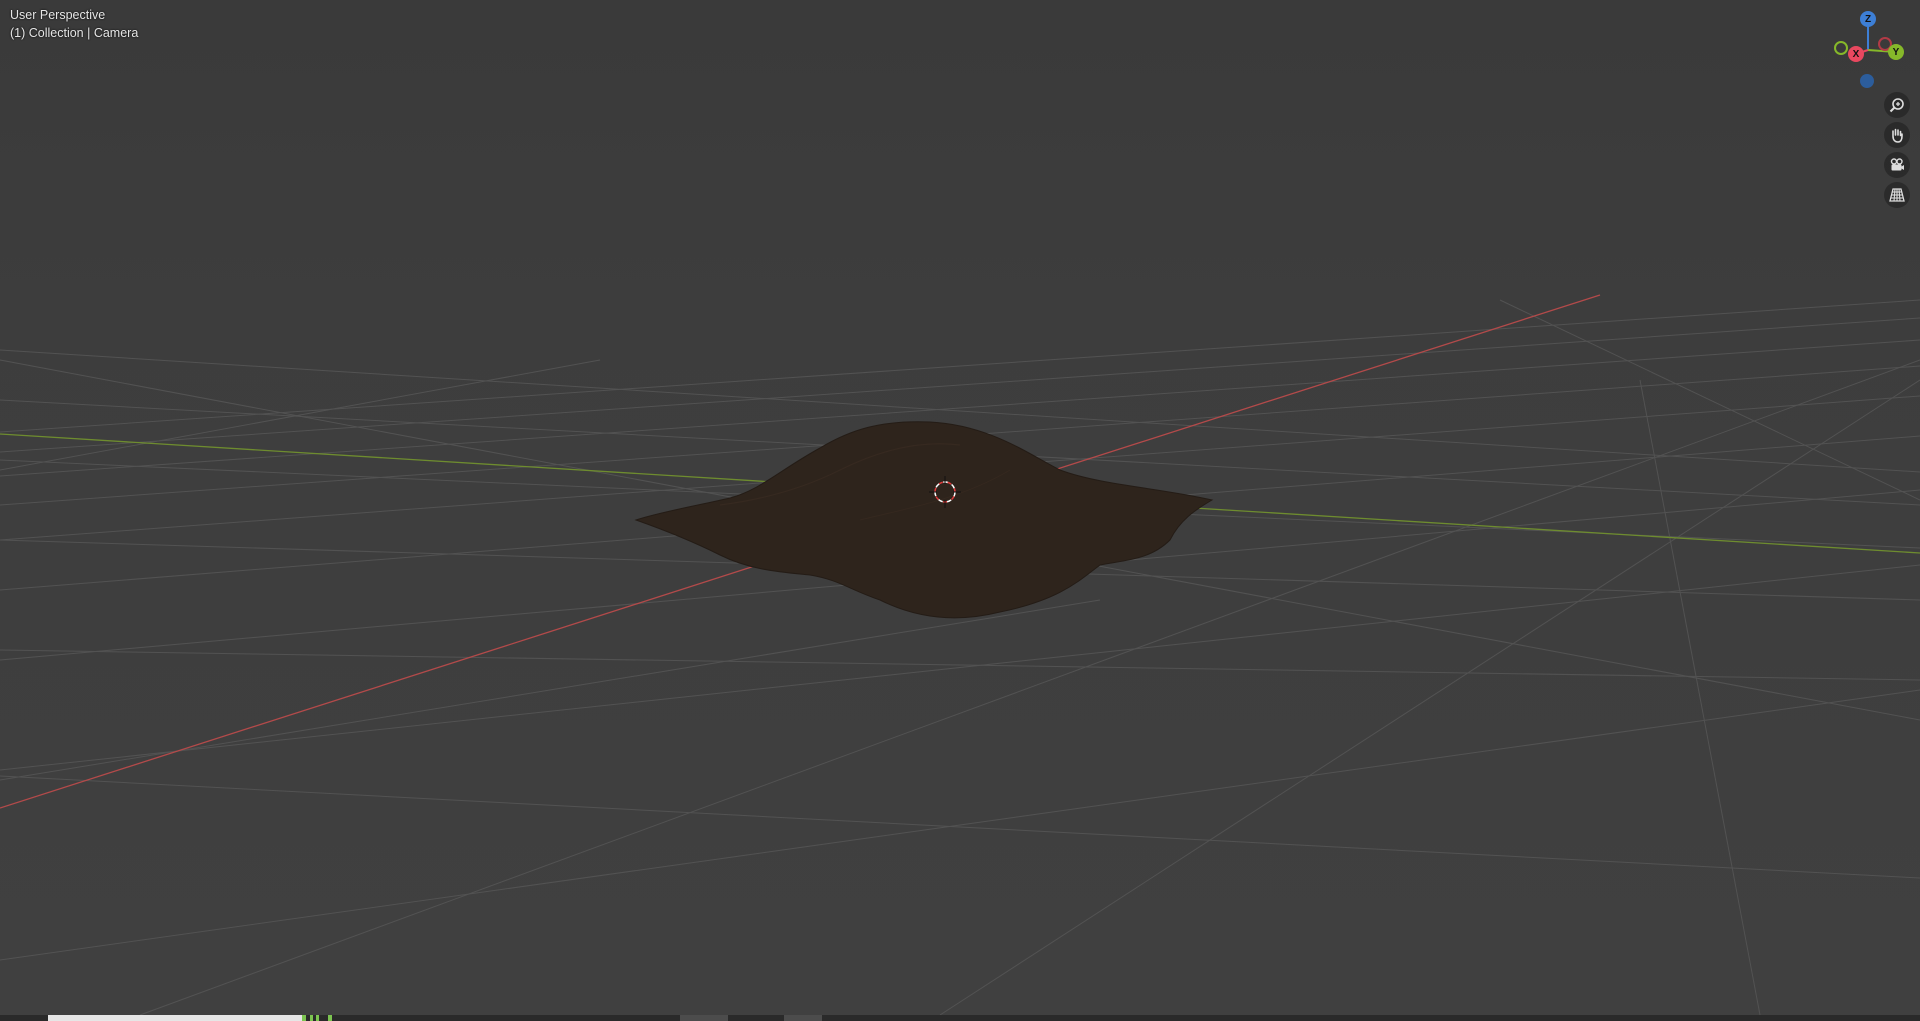 This screenshot has height=1021, width=1920. What do you see at coordinates (58, 15) in the screenshot?
I see `view-name-label: User Perspective` at bounding box center [58, 15].